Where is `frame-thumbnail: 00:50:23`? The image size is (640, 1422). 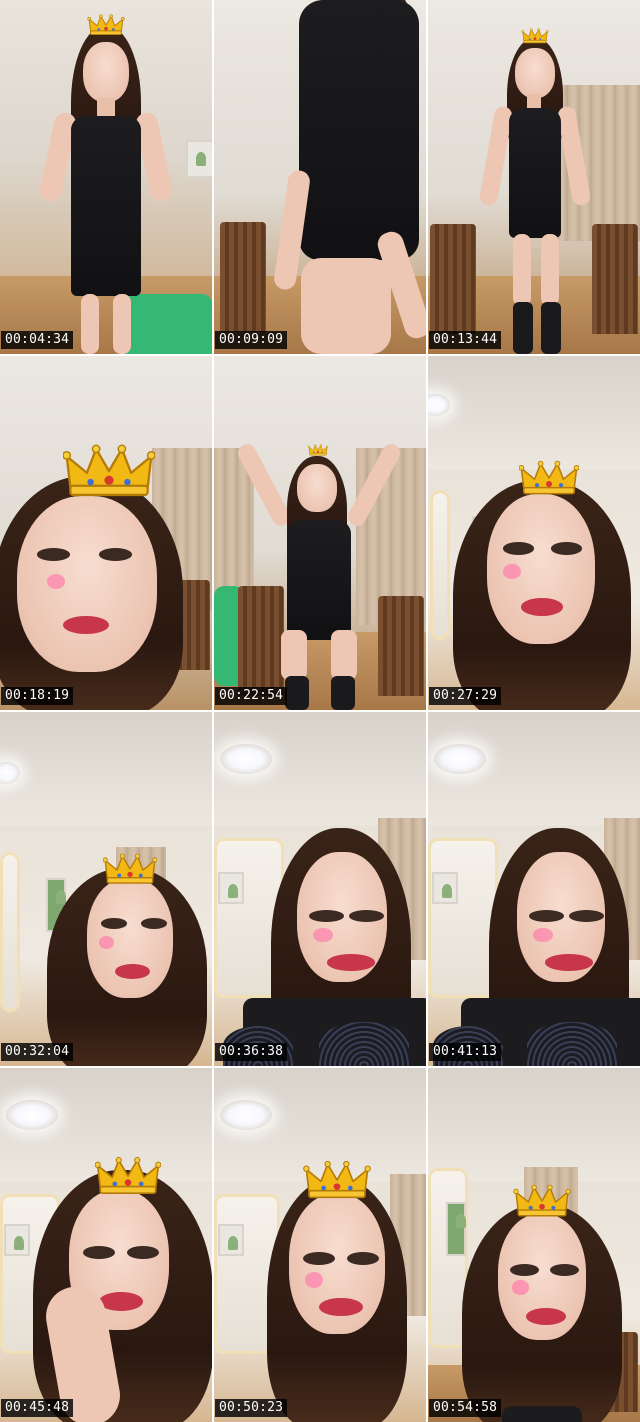 frame-thumbnail: 00:50:23 is located at coordinates (320, 1245).